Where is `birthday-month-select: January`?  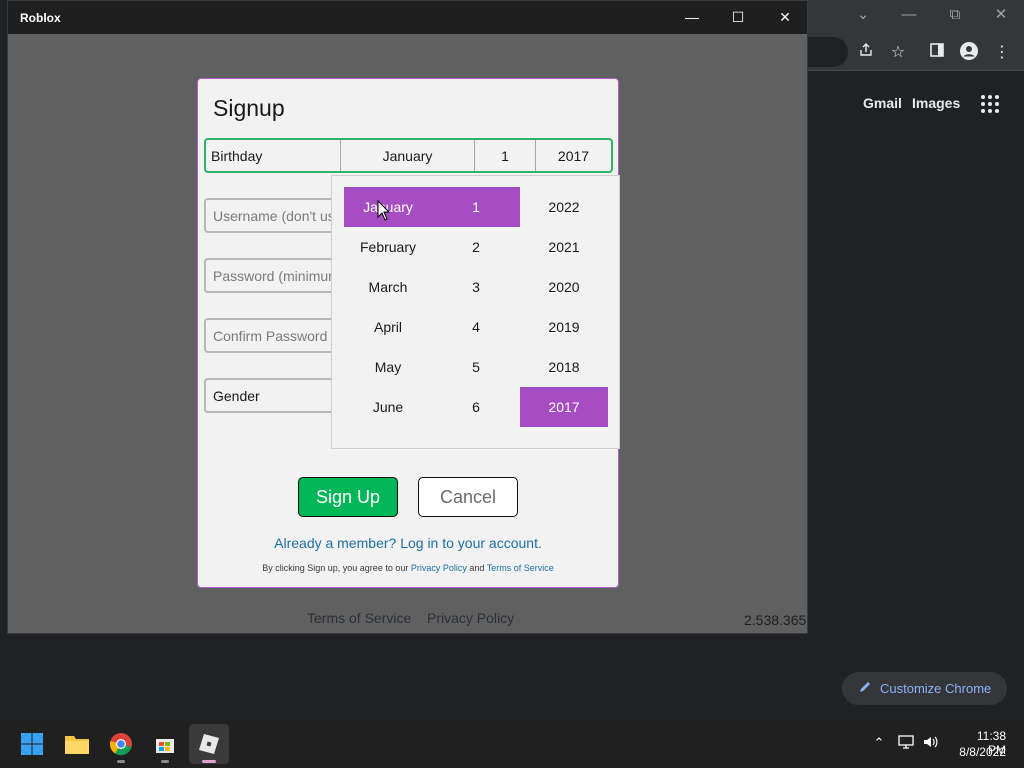 birthday-month-select: January is located at coordinates (408, 155).